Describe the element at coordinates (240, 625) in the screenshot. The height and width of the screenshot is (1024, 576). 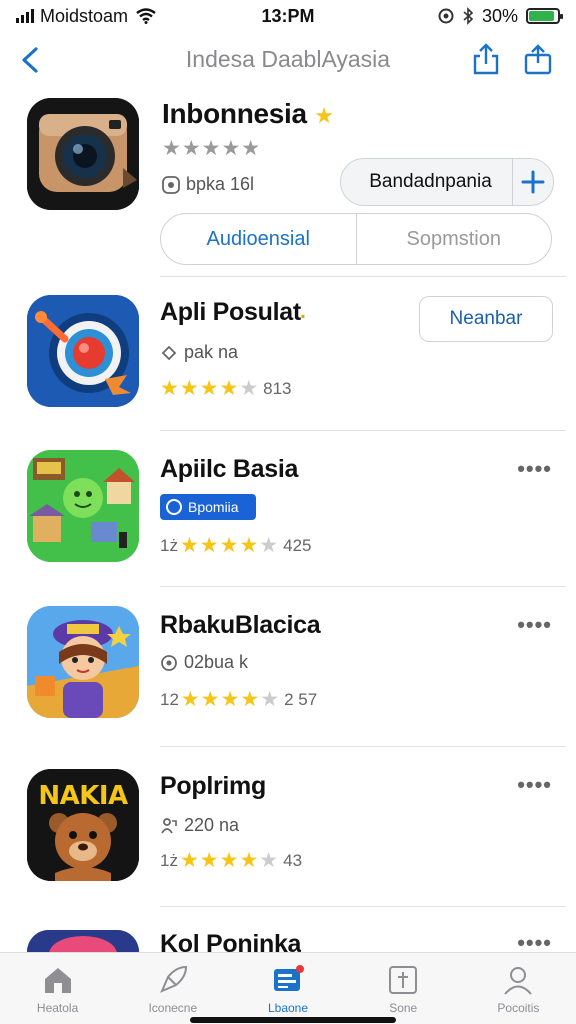
I see `app-name-rbakublacica: RbakuBlacica` at that location.